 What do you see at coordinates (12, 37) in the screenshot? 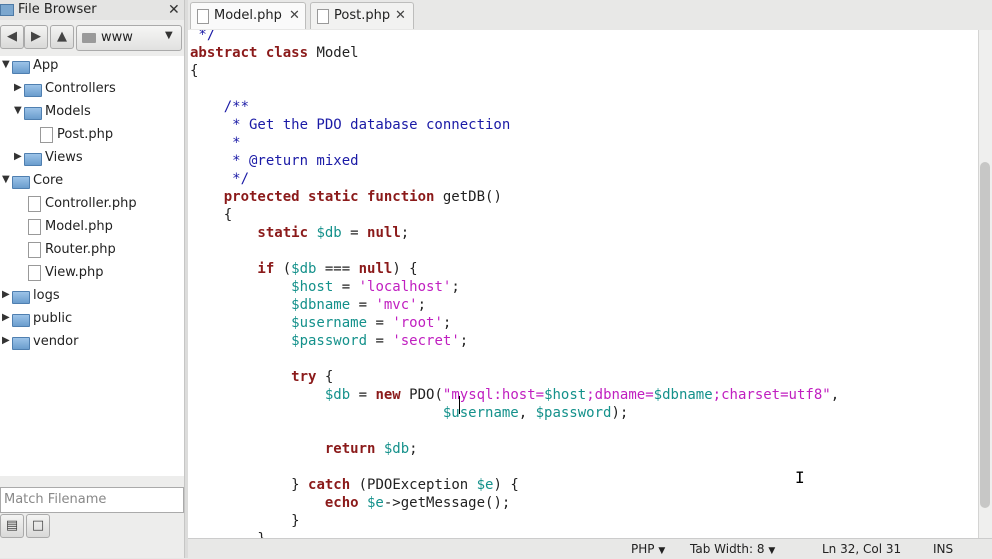
I see `back-arrow-icon: ◀` at bounding box center [12, 37].